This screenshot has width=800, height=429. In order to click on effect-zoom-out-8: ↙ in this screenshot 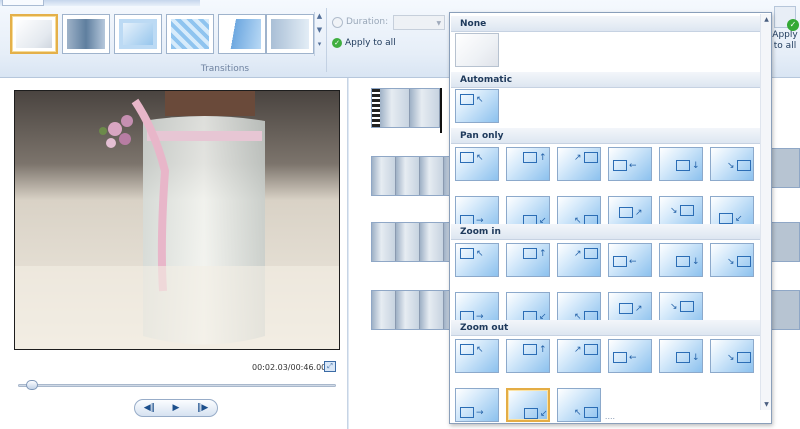, I will do `click(528, 405)`.